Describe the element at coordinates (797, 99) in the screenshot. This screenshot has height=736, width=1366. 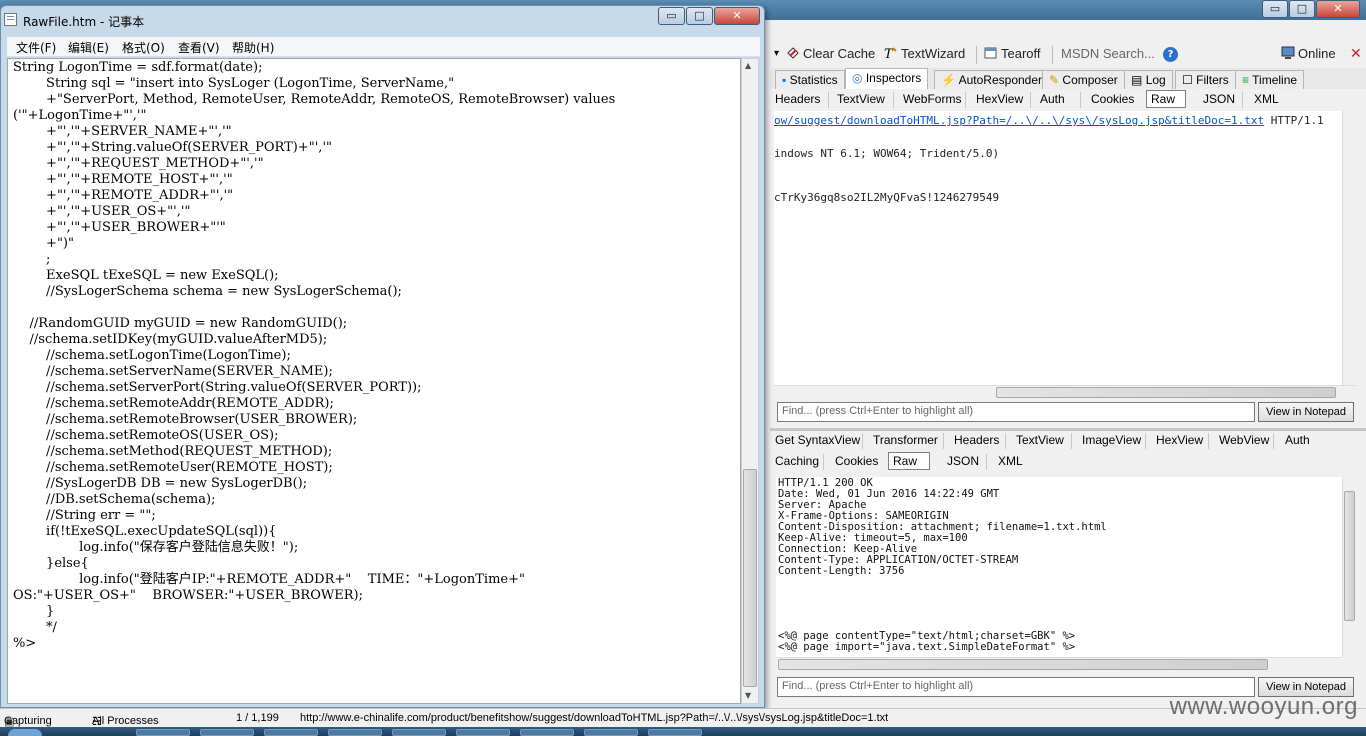
I see `req-tab-headers: Headers` at that location.